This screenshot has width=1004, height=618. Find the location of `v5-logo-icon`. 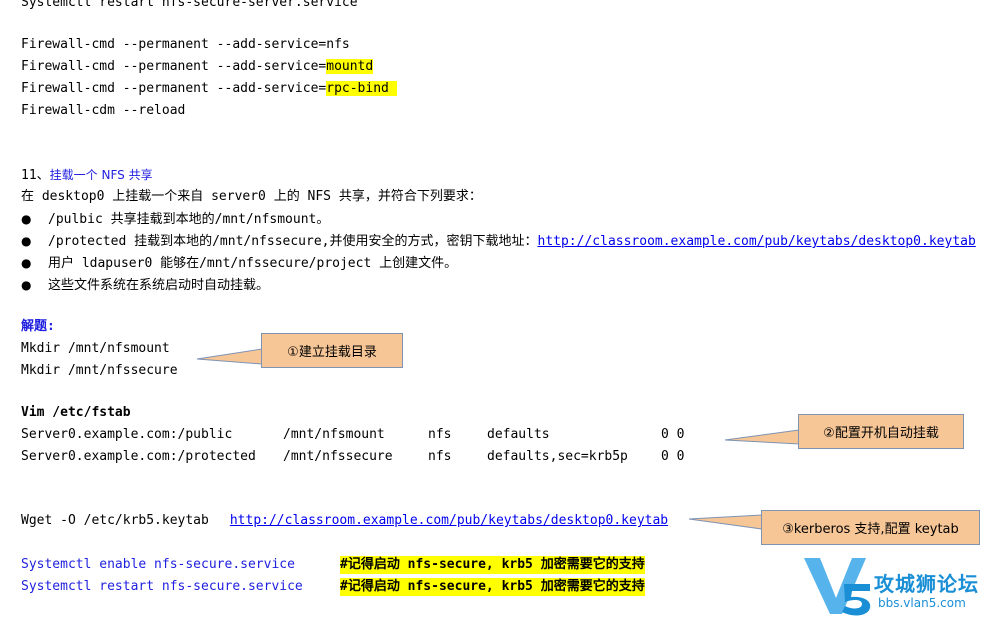

v5-logo-icon is located at coordinates (837, 587).